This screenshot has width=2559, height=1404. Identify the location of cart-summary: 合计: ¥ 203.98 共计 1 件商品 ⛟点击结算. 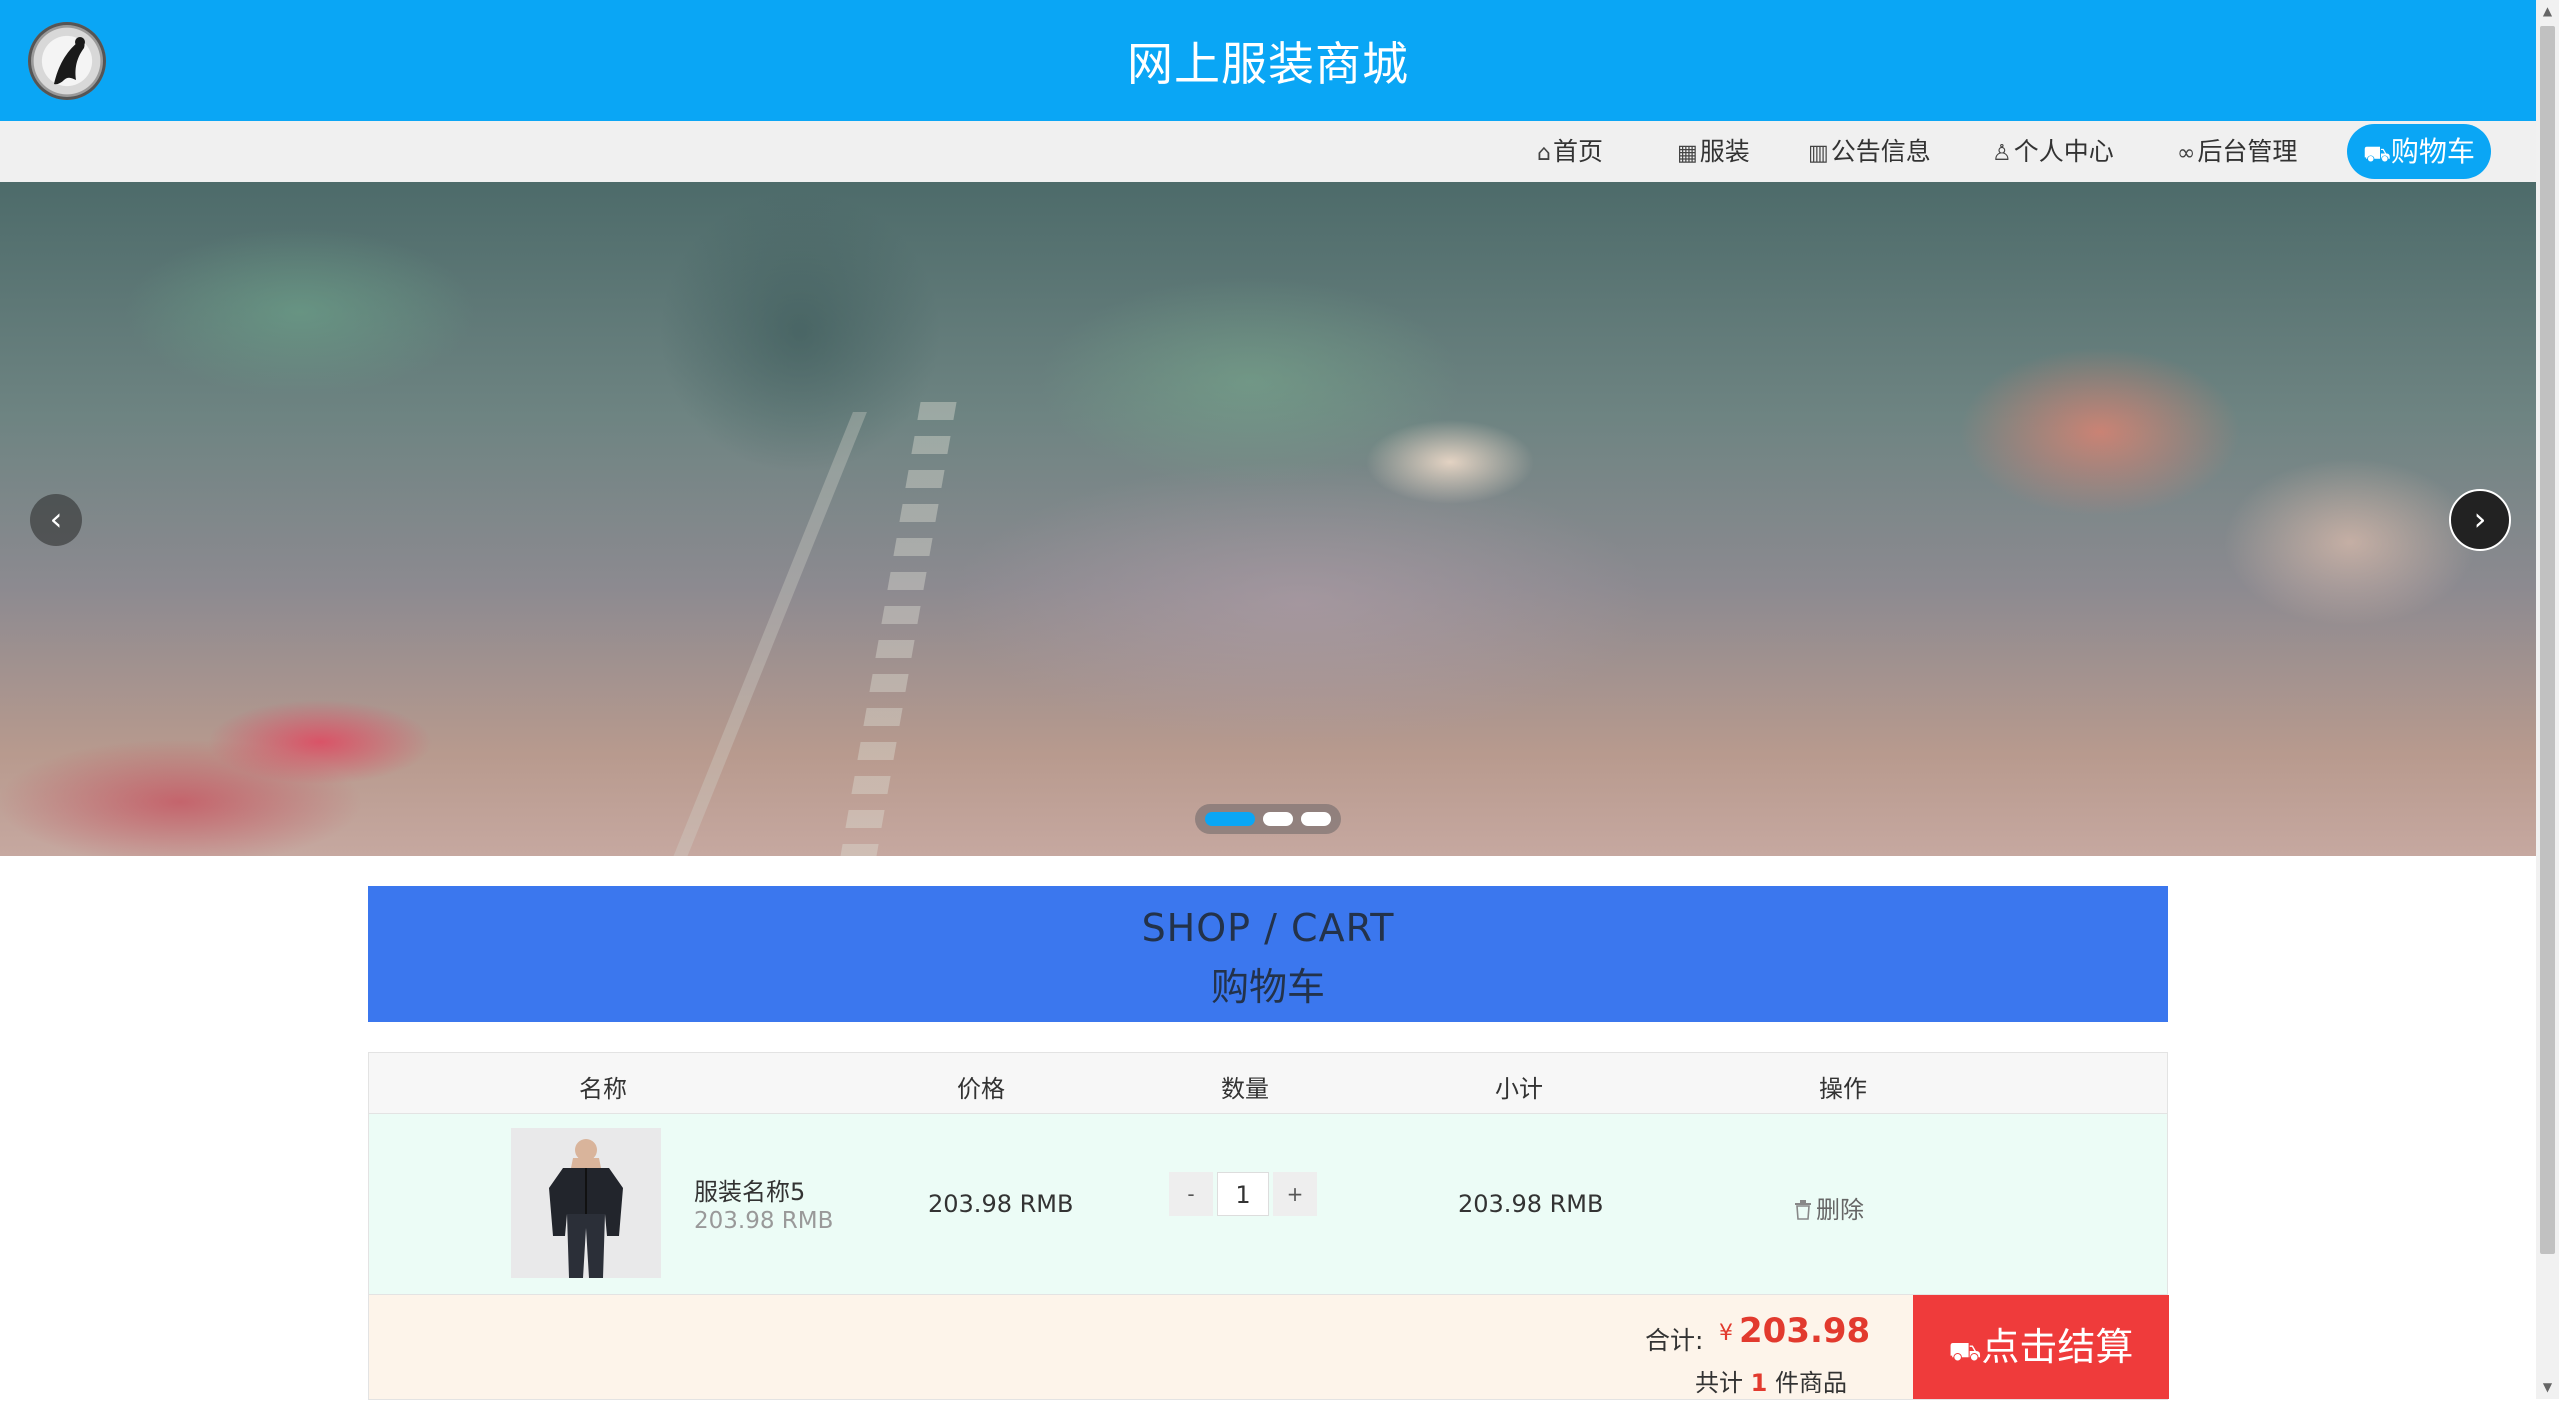
(1268, 1347).